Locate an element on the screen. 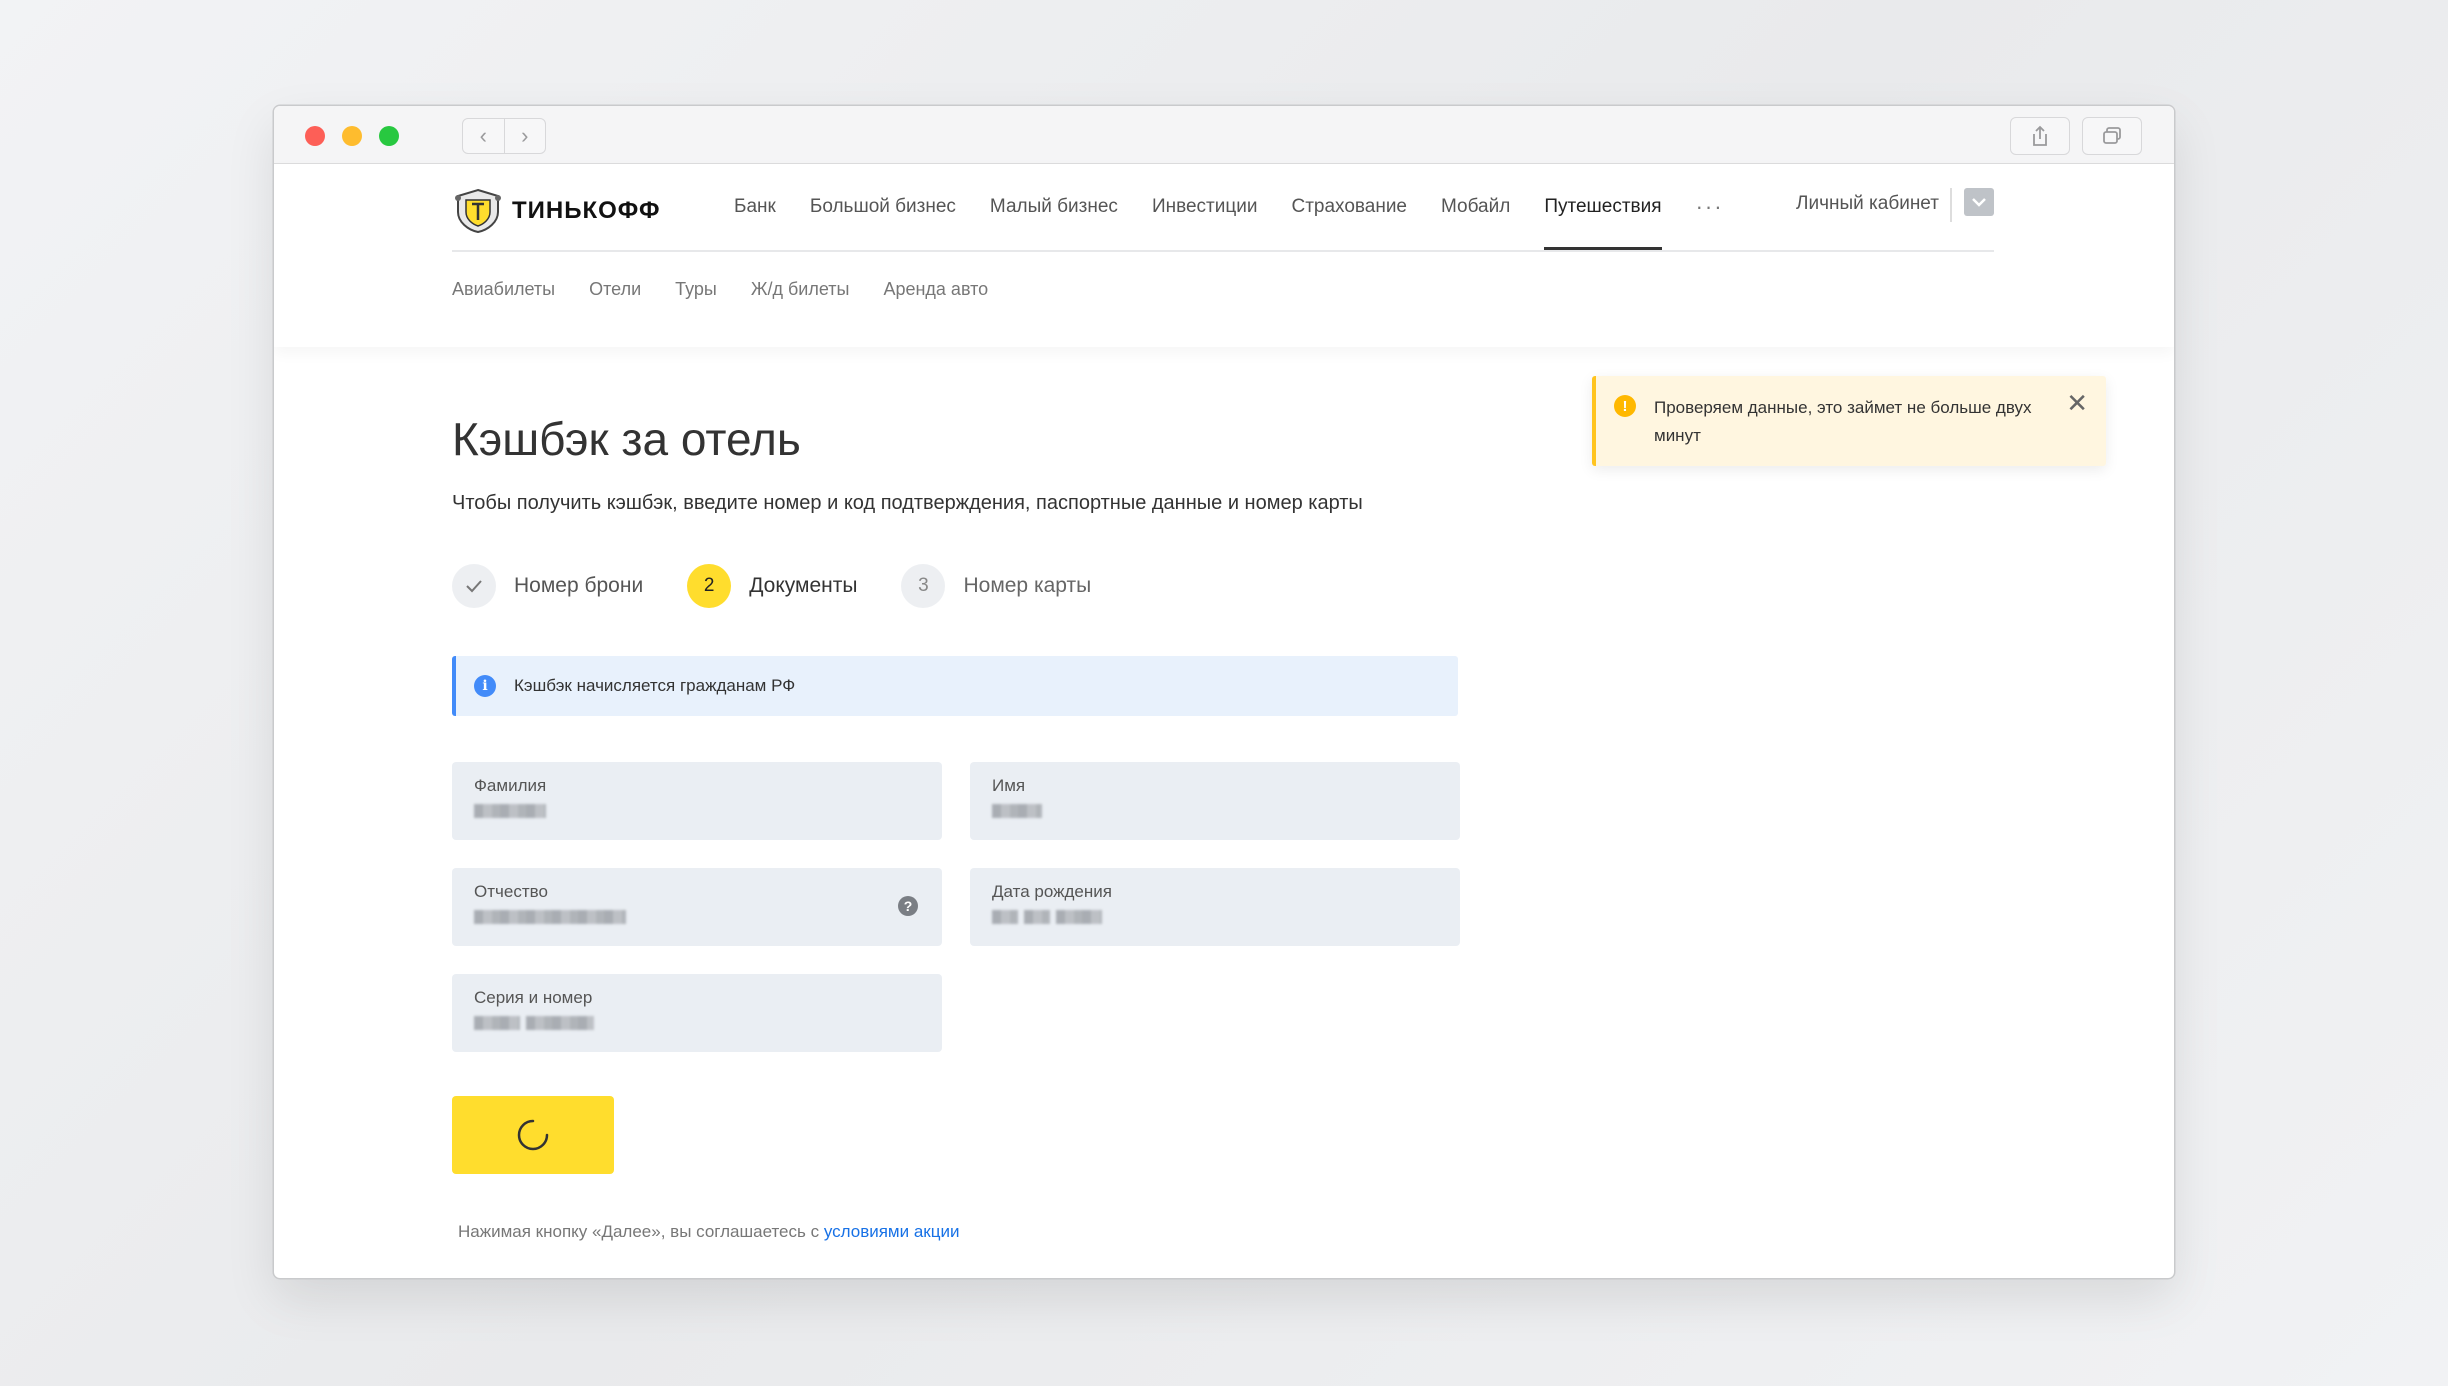 This screenshot has height=1386, width=2448. logo: ТИНЬКОФФ is located at coordinates (556, 211).